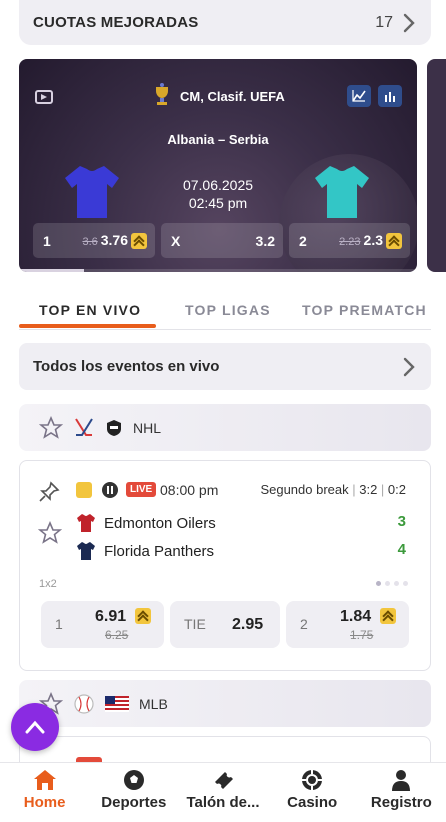 This screenshot has height=822, width=446. I want to click on pause-icon, so click(110, 490).